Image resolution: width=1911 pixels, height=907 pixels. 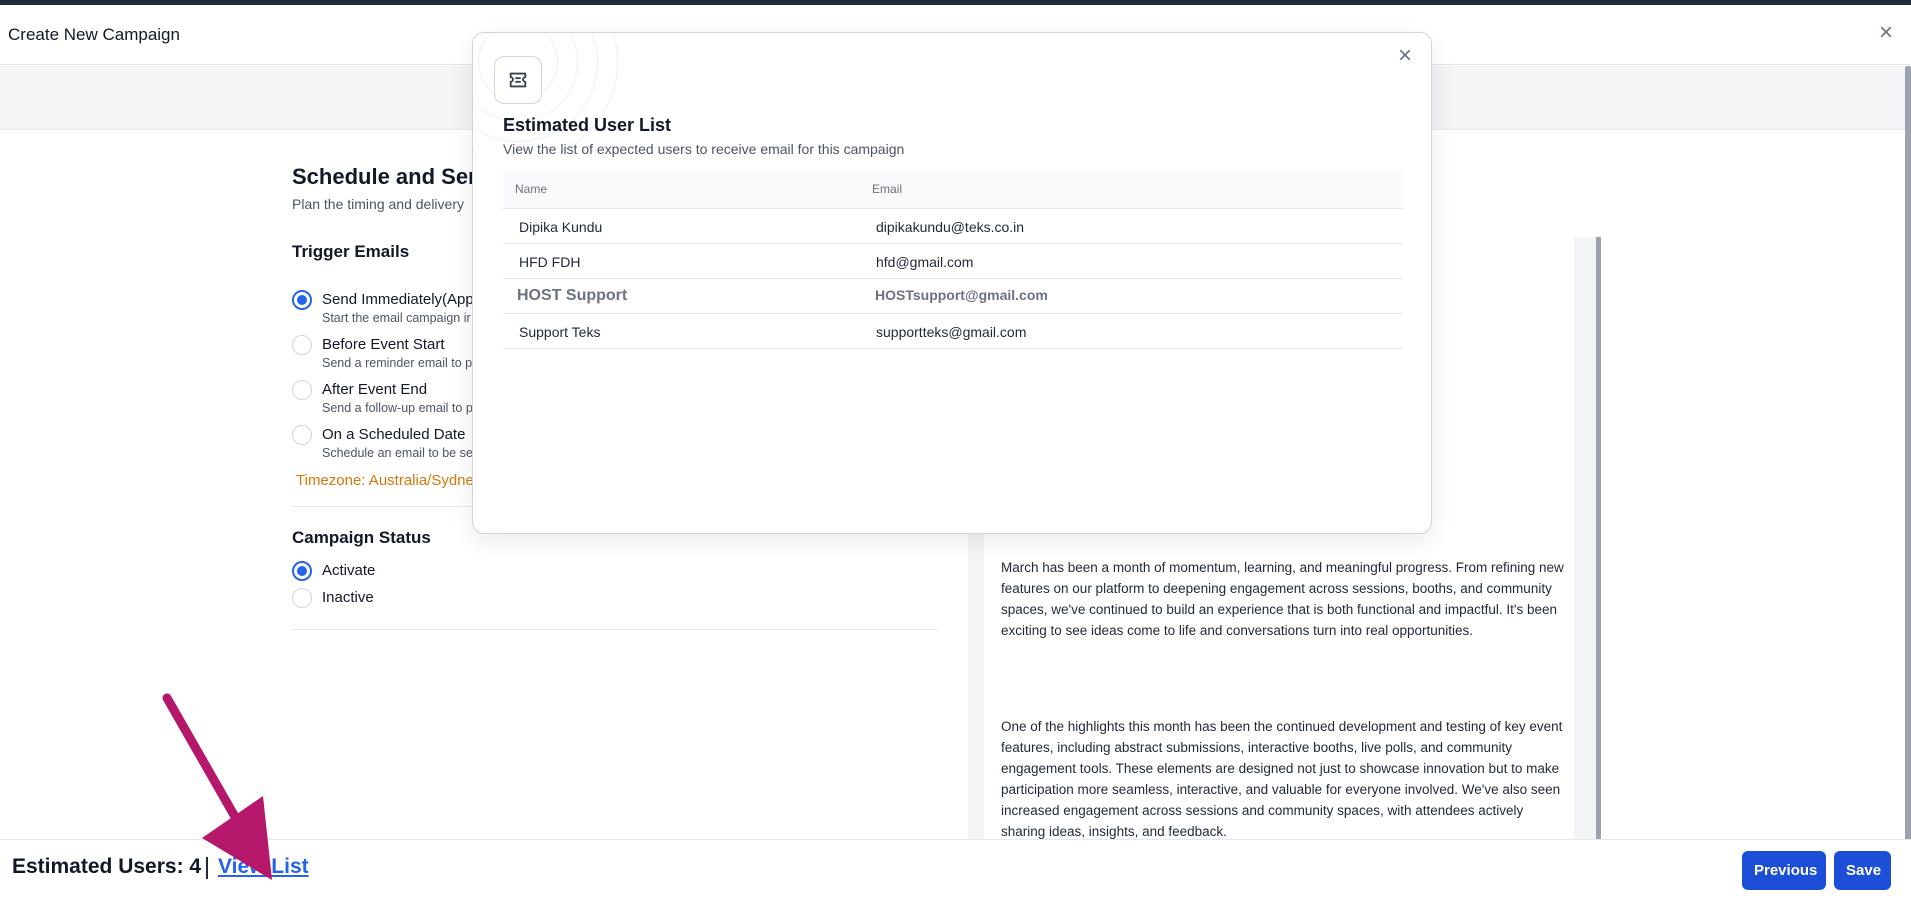 I want to click on arrow-annotation-icon, so click(x=217, y=786).